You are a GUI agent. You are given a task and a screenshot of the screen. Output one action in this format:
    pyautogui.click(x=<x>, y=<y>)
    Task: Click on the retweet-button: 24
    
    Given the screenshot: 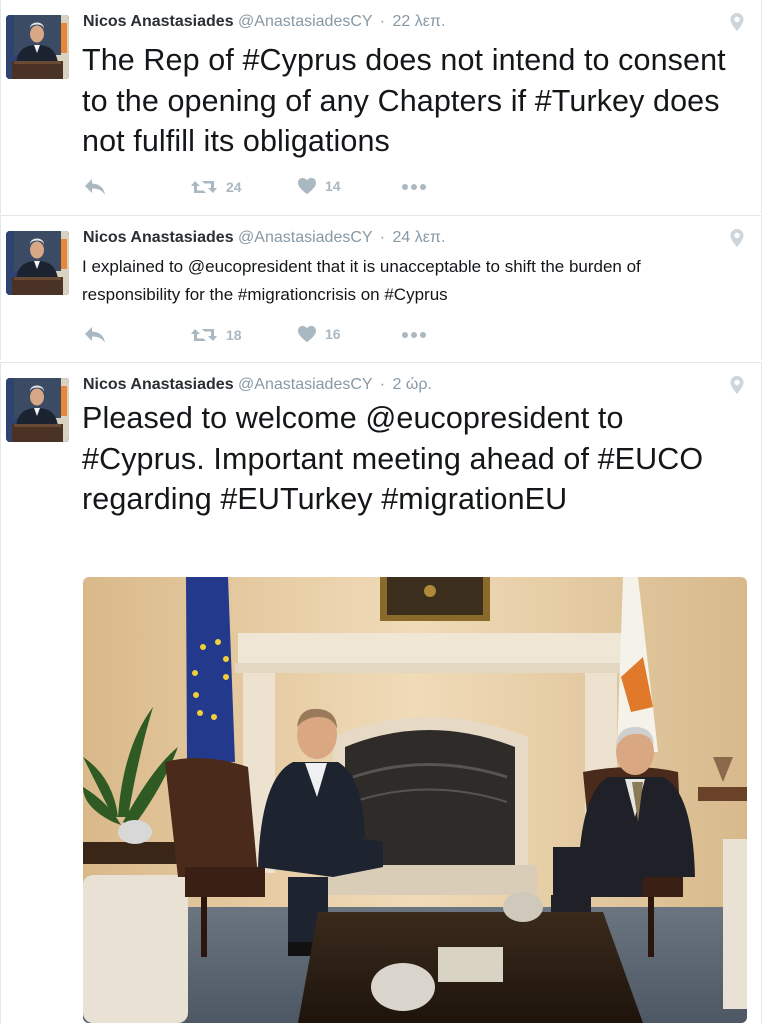 What is the action you would take?
    pyautogui.click(x=216, y=187)
    